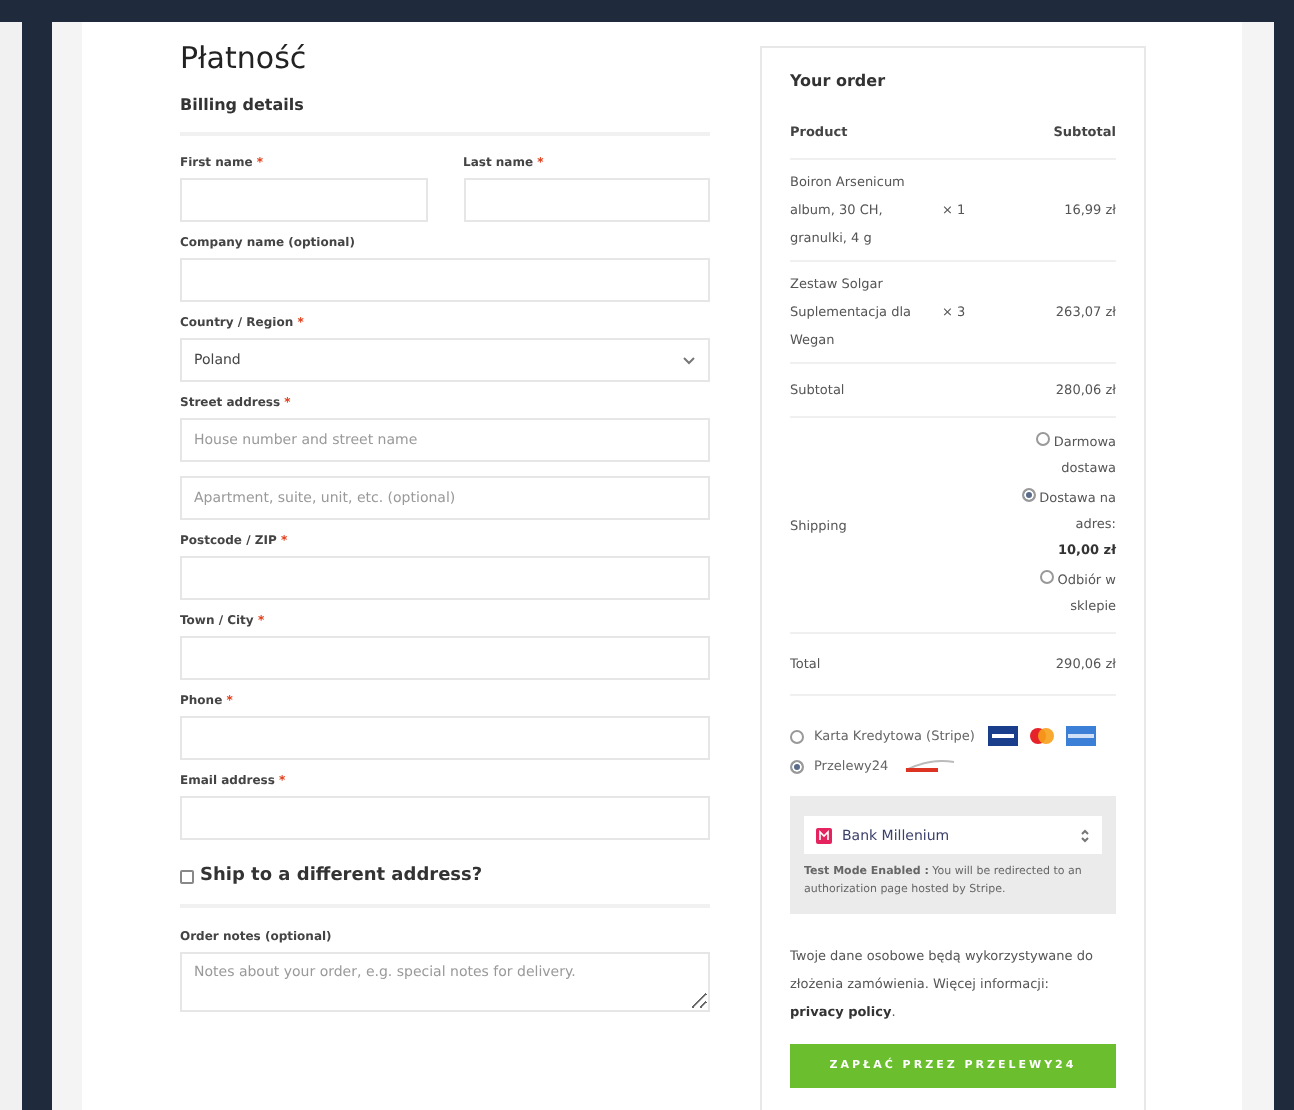 This screenshot has height=1110, width=1294. I want to click on checkbox-label: Ship to a different address?, so click(341, 876).